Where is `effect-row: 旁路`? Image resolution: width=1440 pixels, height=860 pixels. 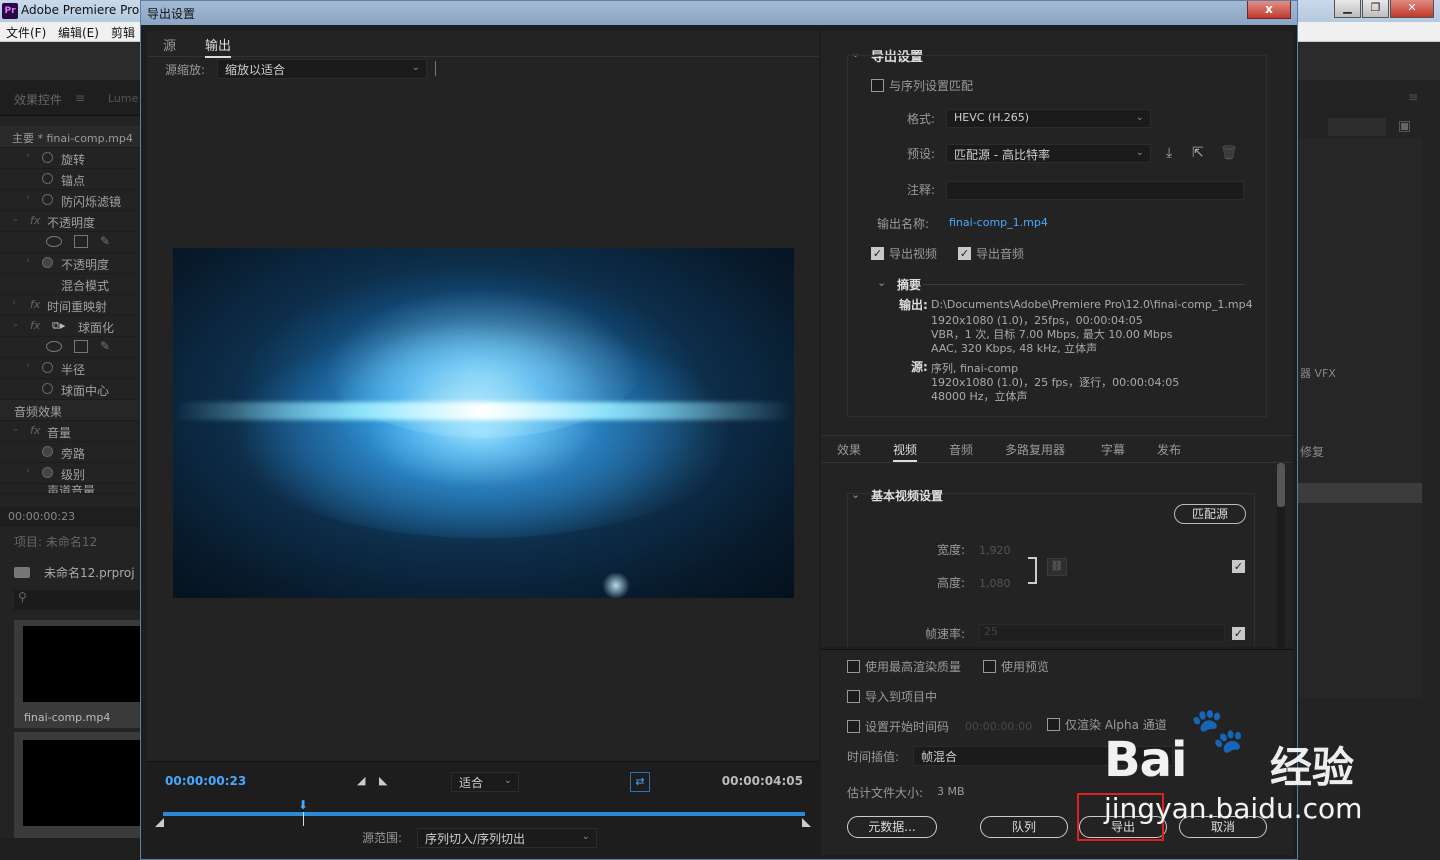 effect-row: 旁路 is located at coordinates (70, 452).